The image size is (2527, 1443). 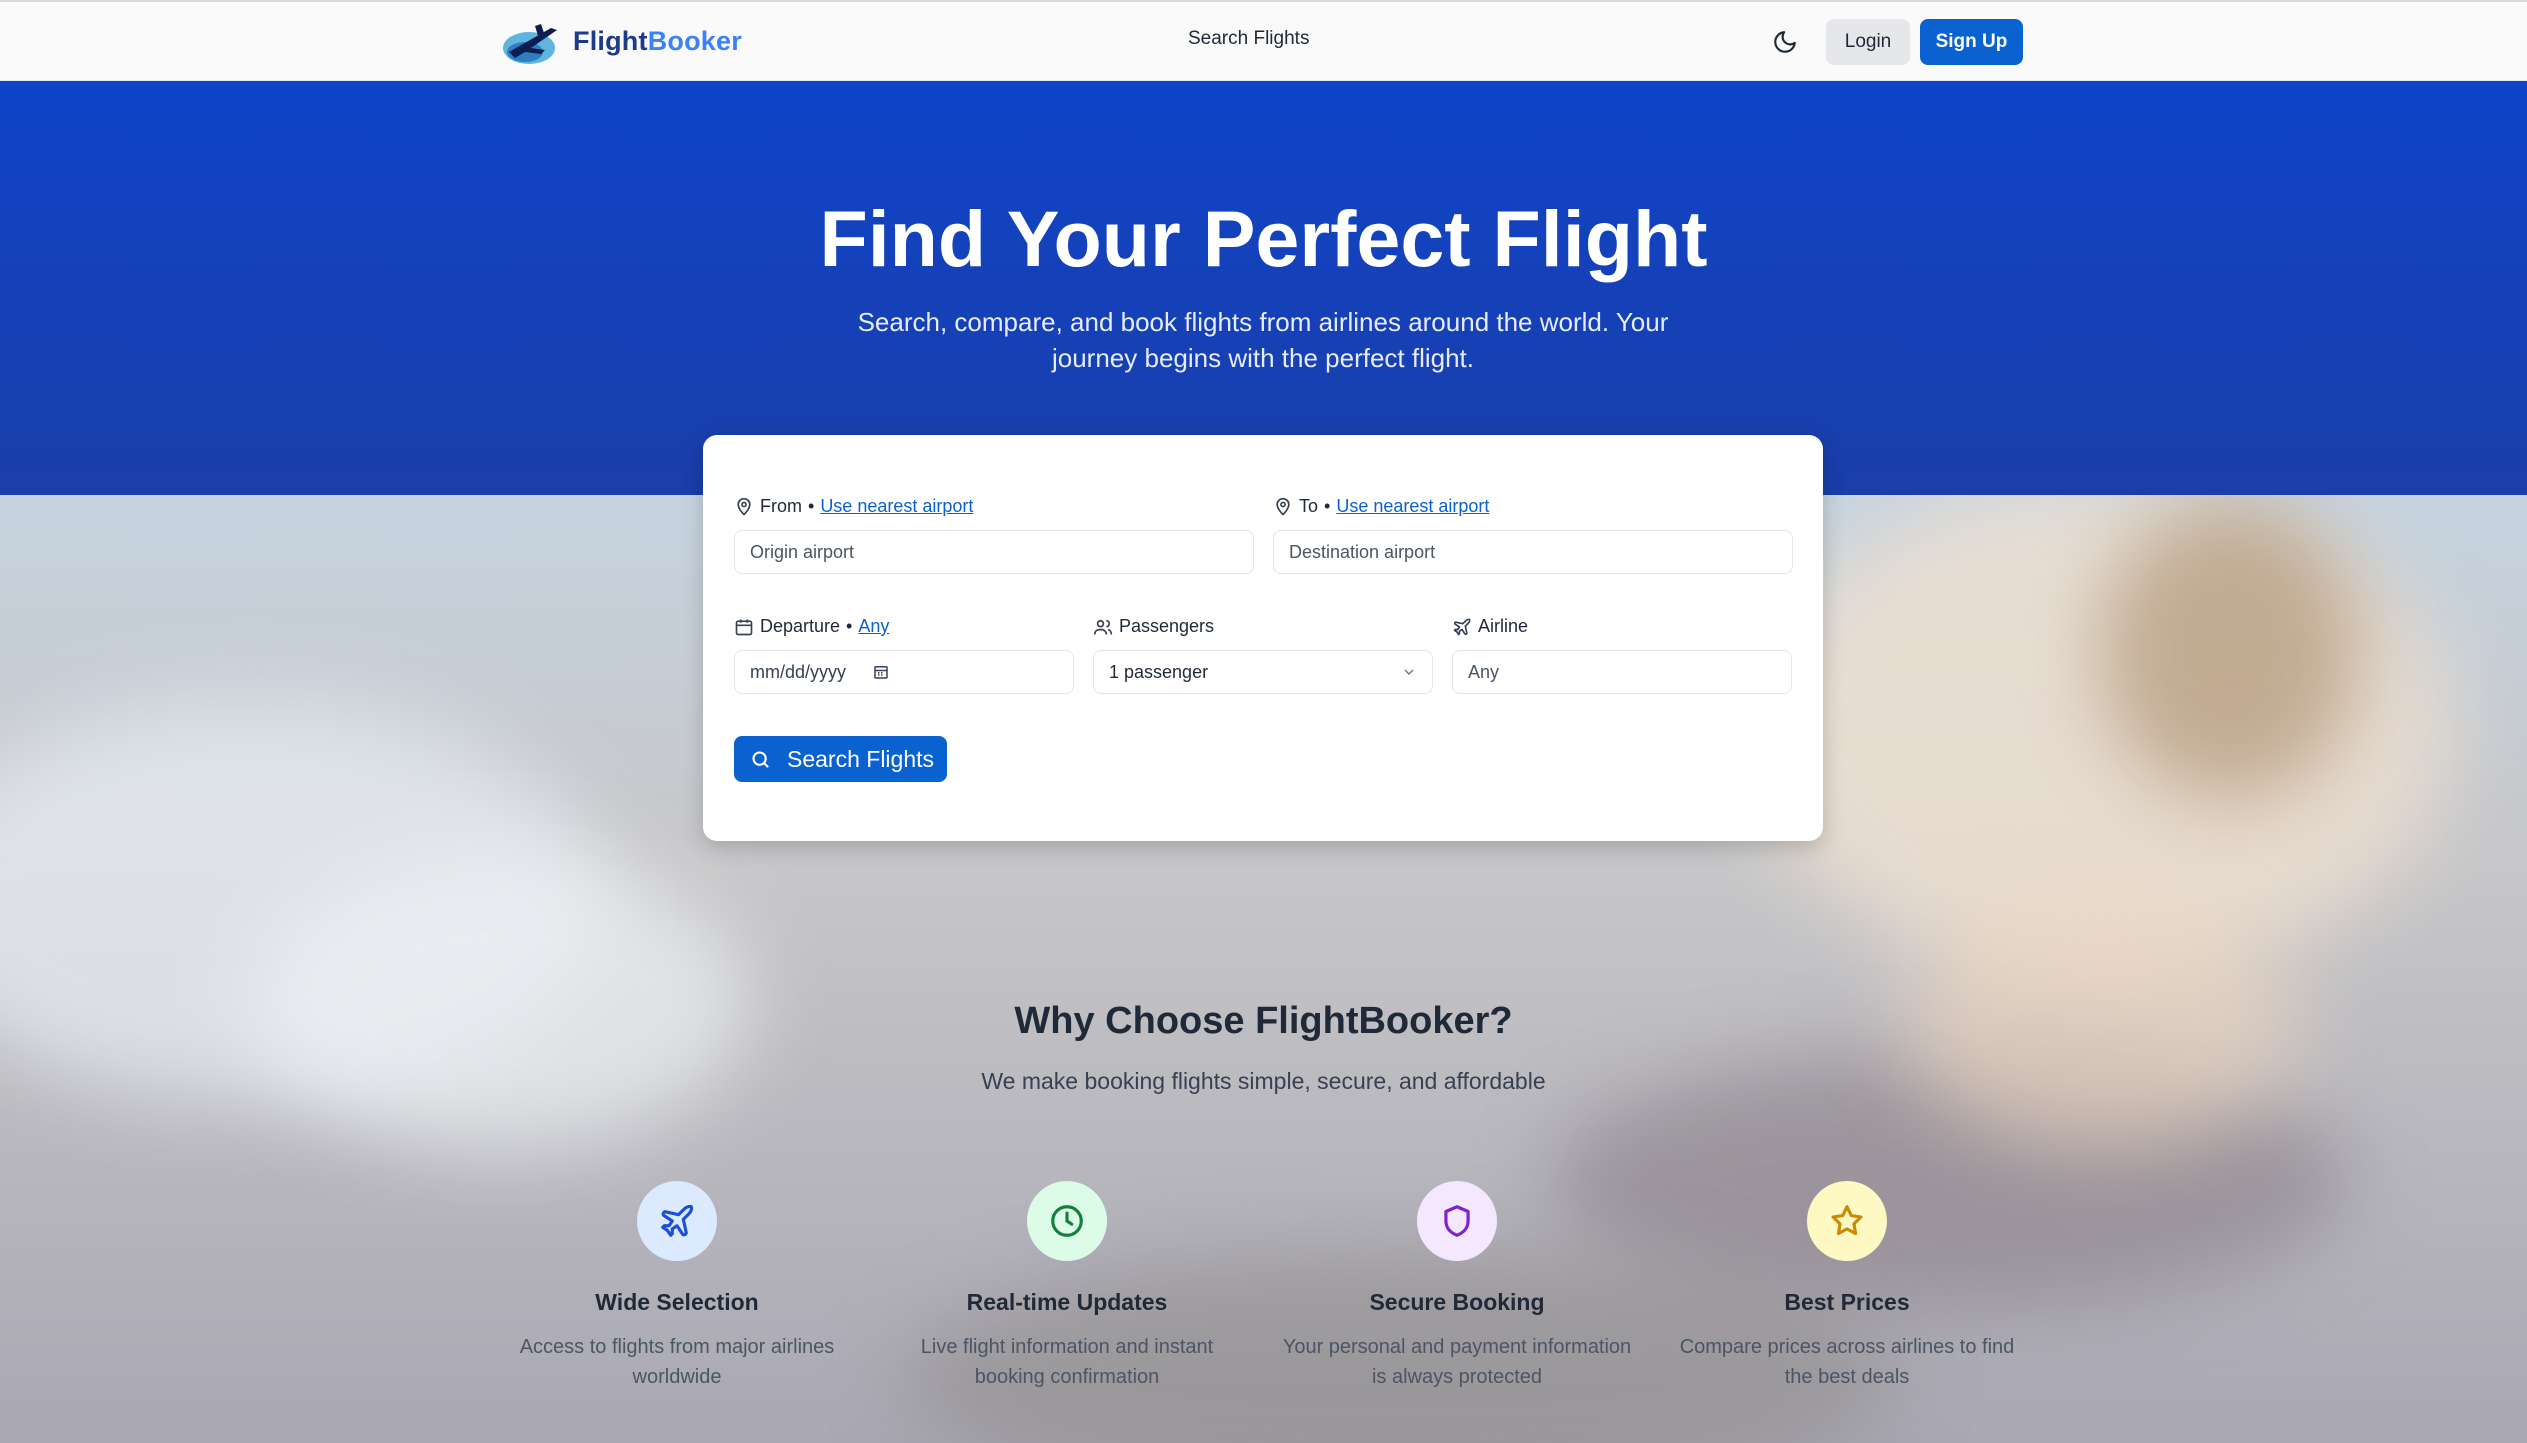 What do you see at coordinates (1971, 42) in the screenshot?
I see `signup-button: Sign Up` at bounding box center [1971, 42].